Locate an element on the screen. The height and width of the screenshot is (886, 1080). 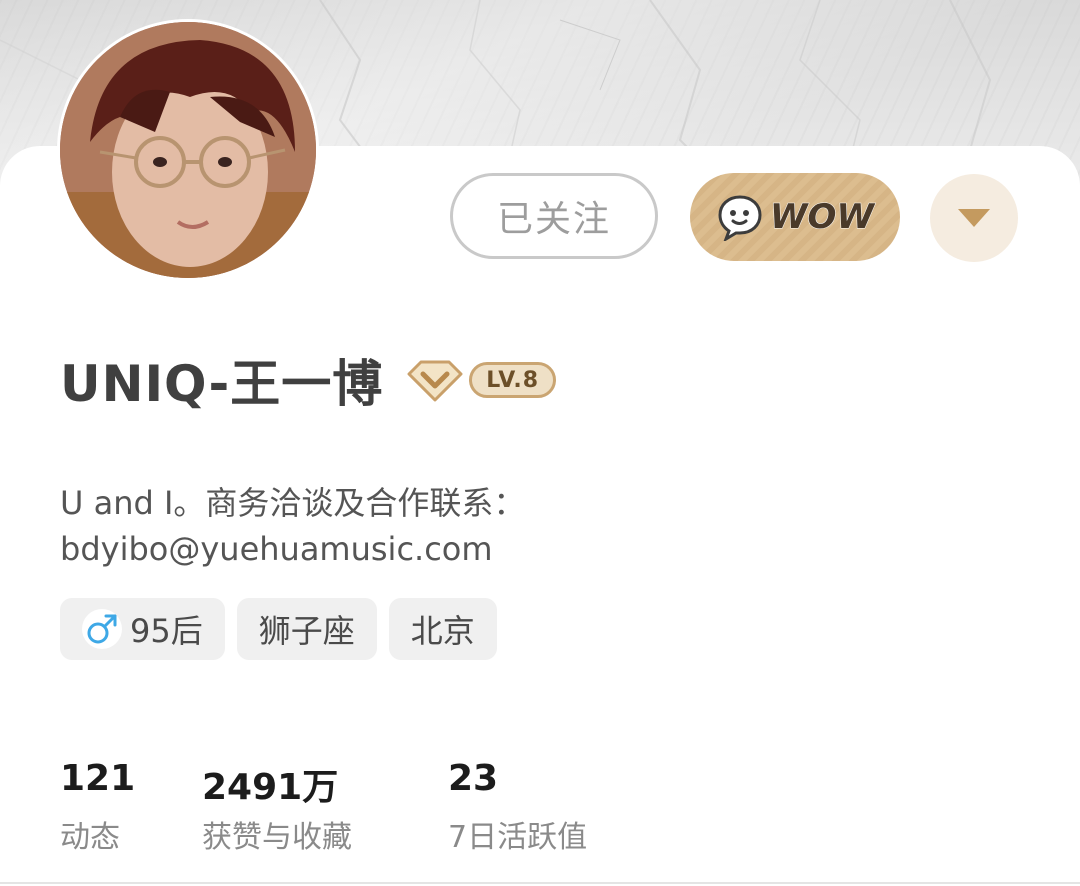
divider is located at coordinates (540, 883).